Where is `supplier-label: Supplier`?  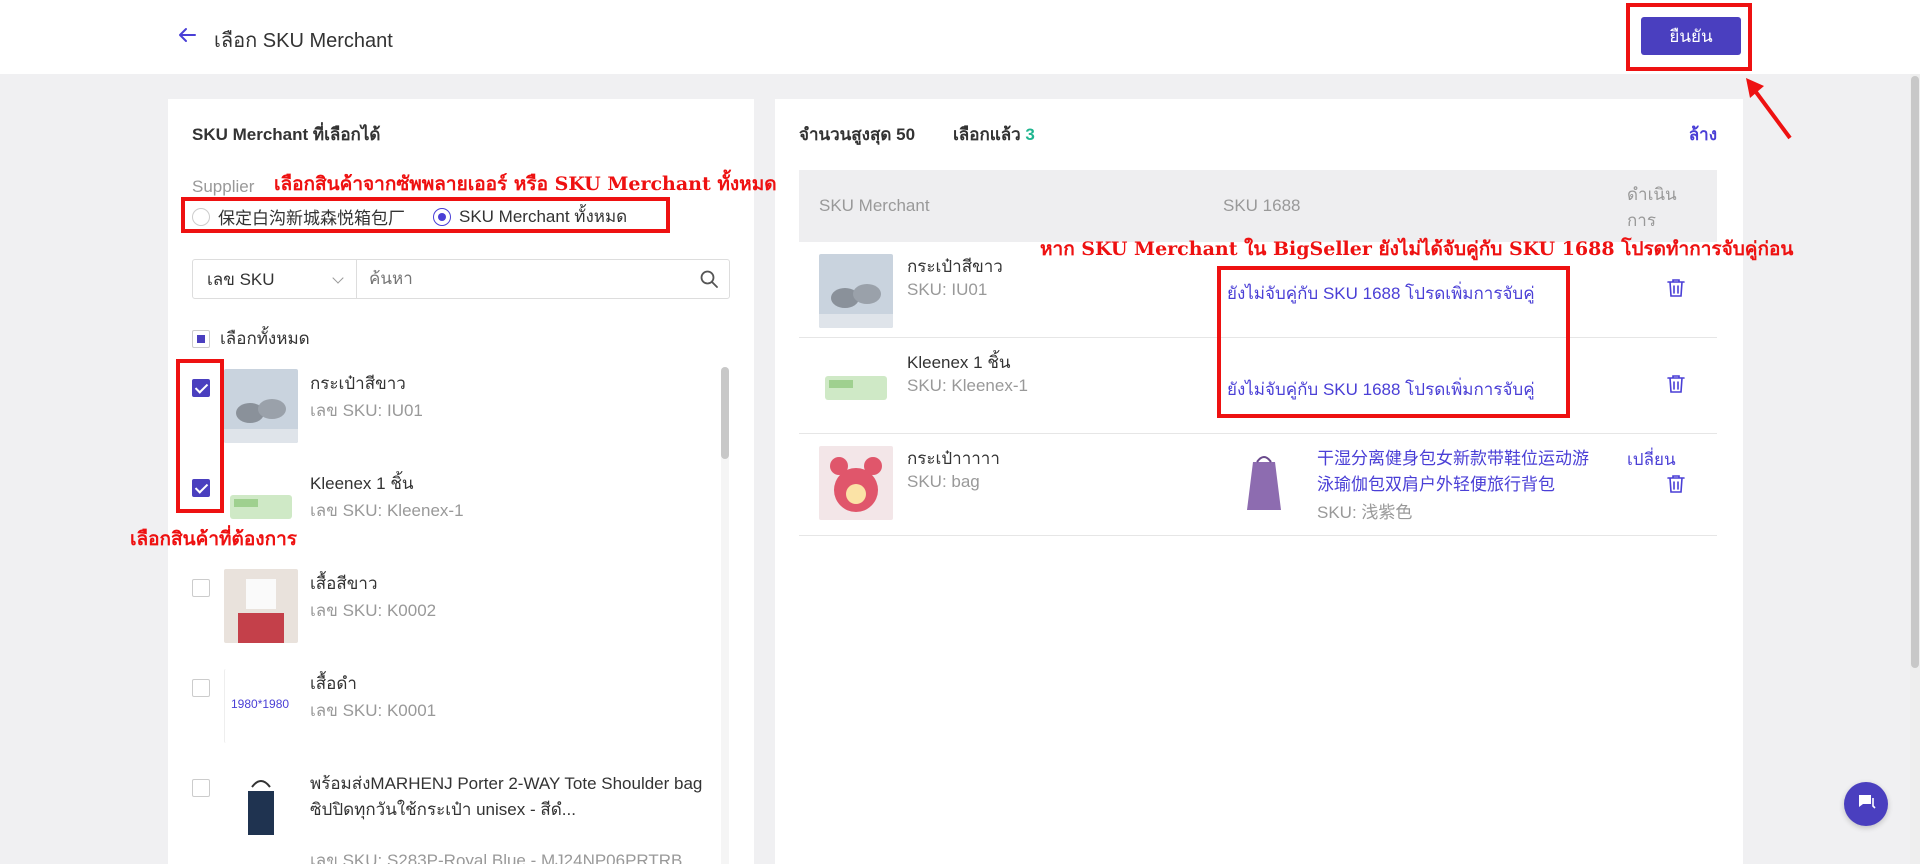 supplier-label: Supplier is located at coordinates (223, 186).